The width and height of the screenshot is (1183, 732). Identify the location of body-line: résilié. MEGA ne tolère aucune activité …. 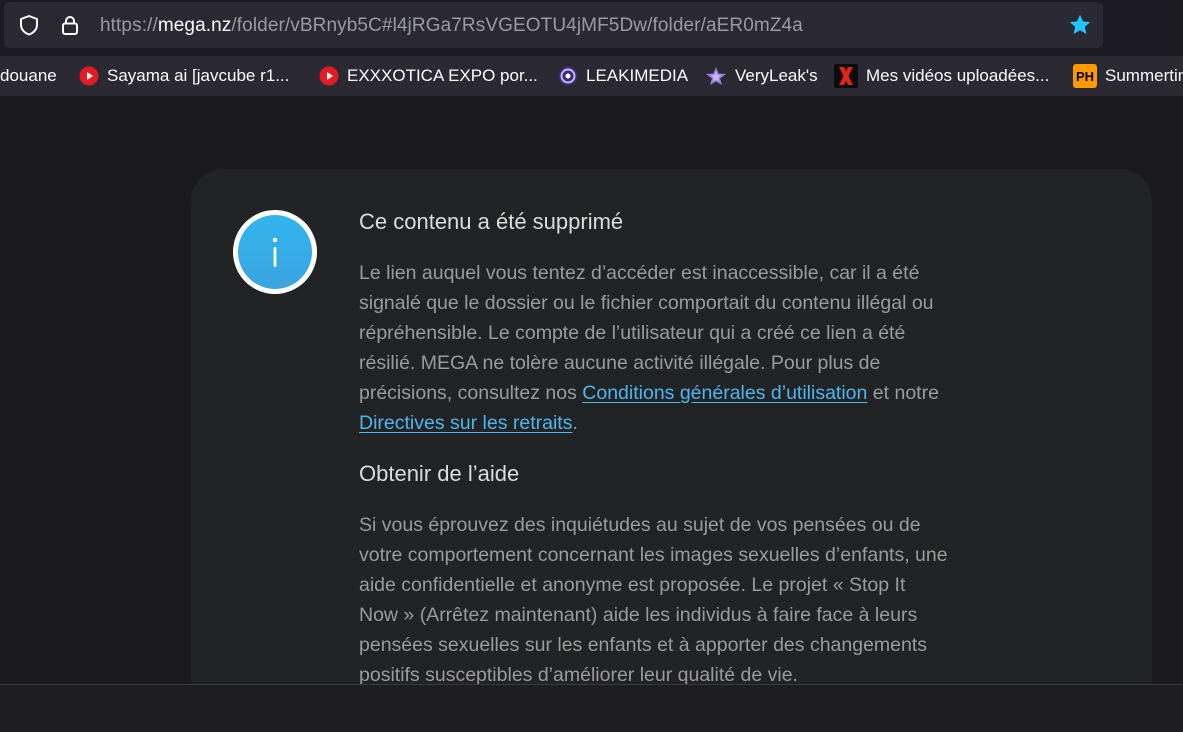
(620, 363).